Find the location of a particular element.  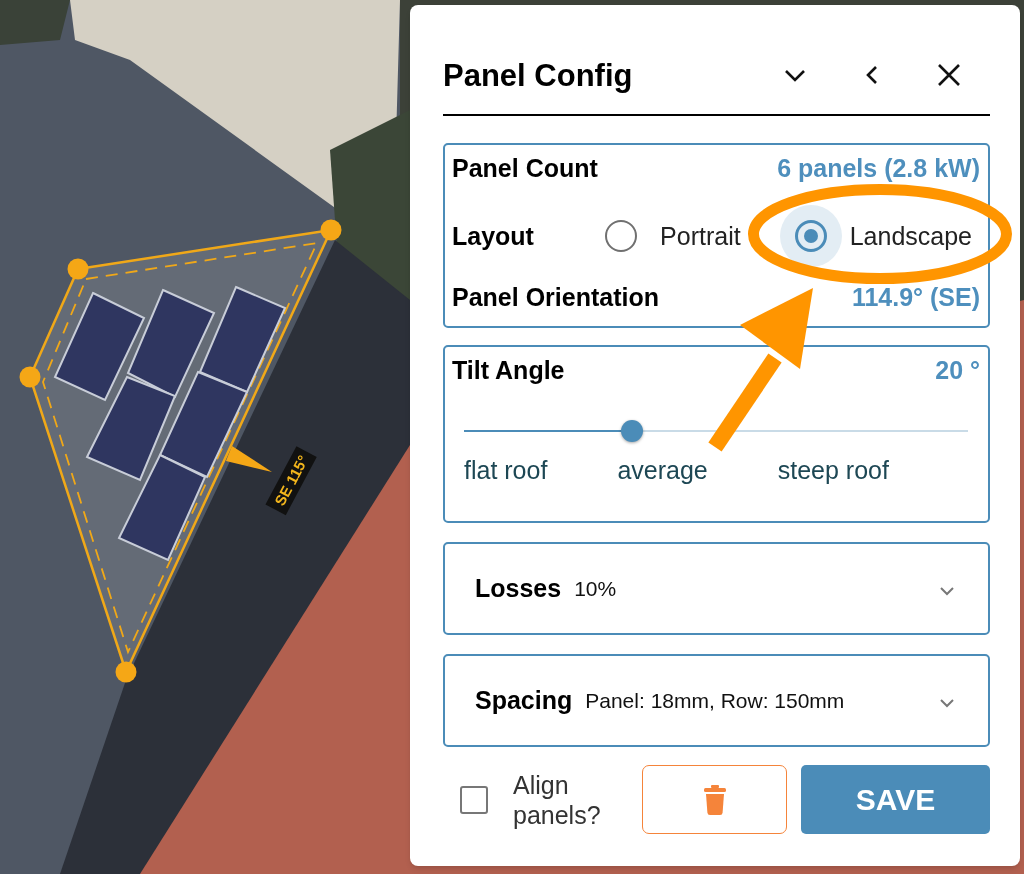

direction-marker is located at coordinates (249, 459).